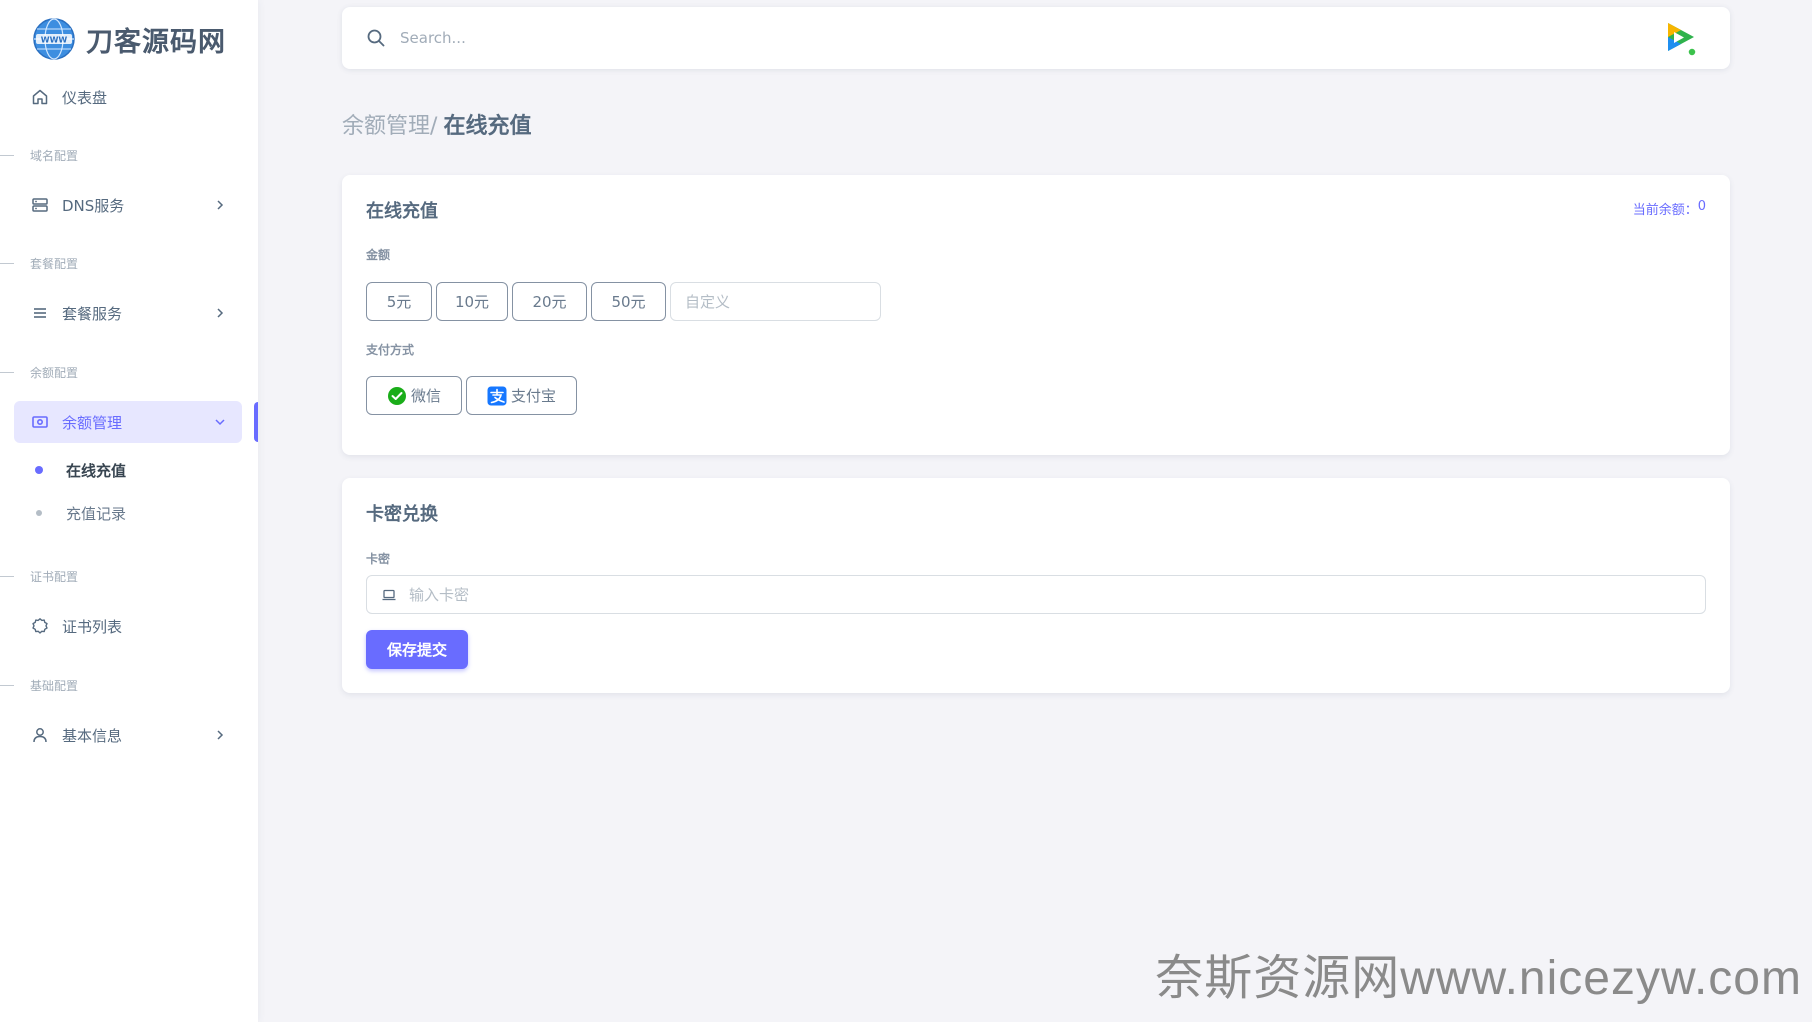 Image resolution: width=1812 pixels, height=1022 pixels. What do you see at coordinates (378, 255) in the screenshot?
I see `amount-label: 金额` at bounding box center [378, 255].